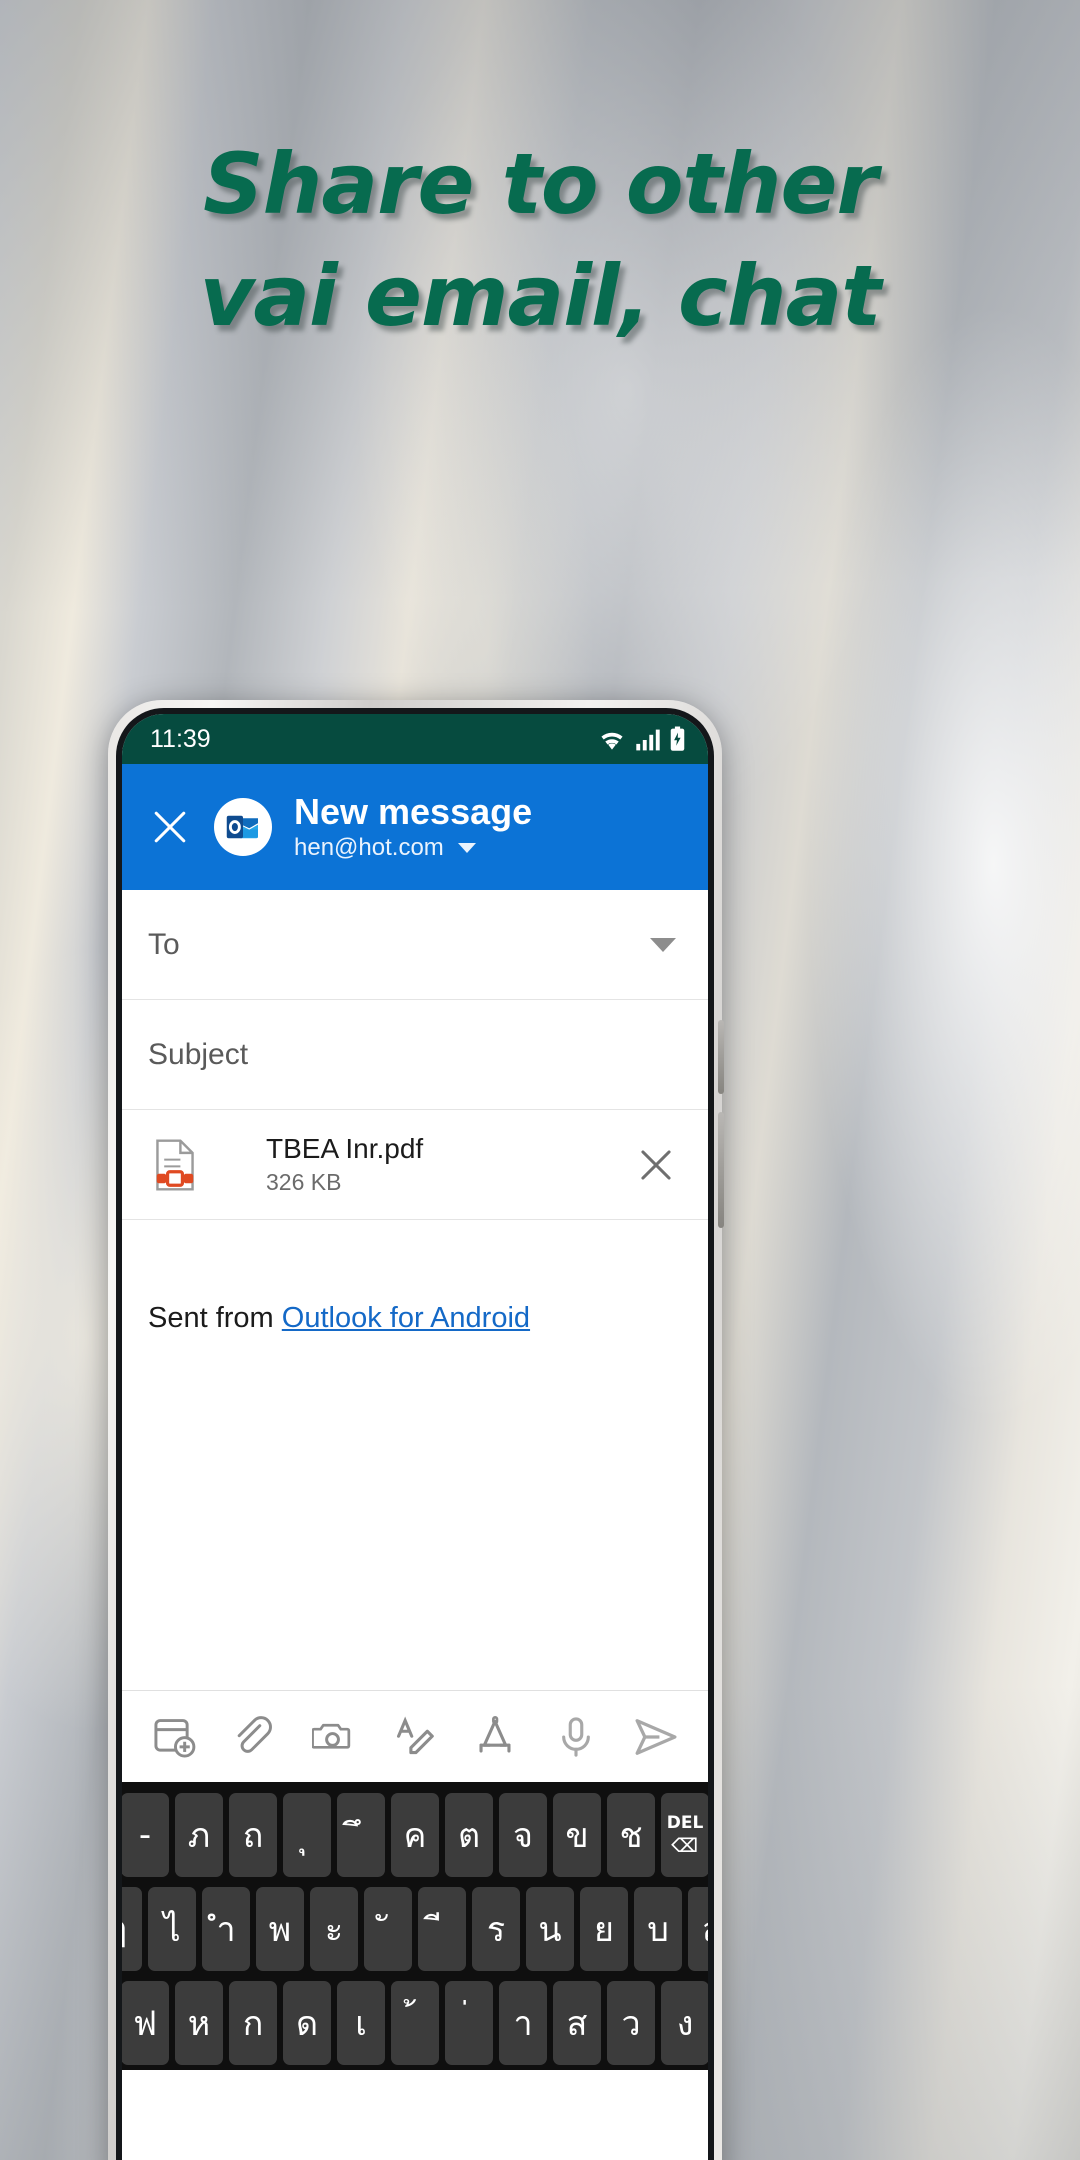 The image size is (1080, 2160). What do you see at coordinates (438, 1164) in the screenshot?
I see `attachment-meta: TBEA Inr.pdf 326 KB` at bounding box center [438, 1164].